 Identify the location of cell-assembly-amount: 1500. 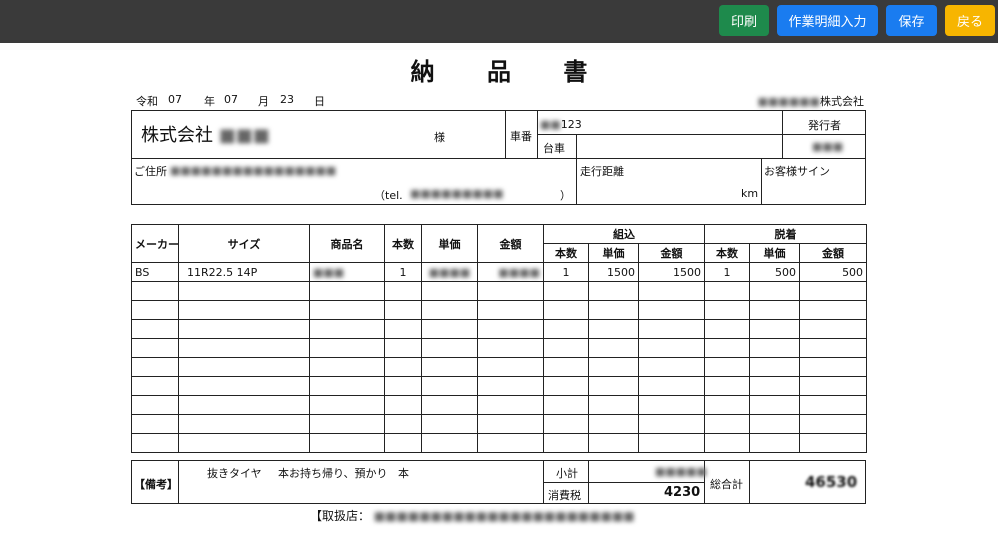
(671, 272).